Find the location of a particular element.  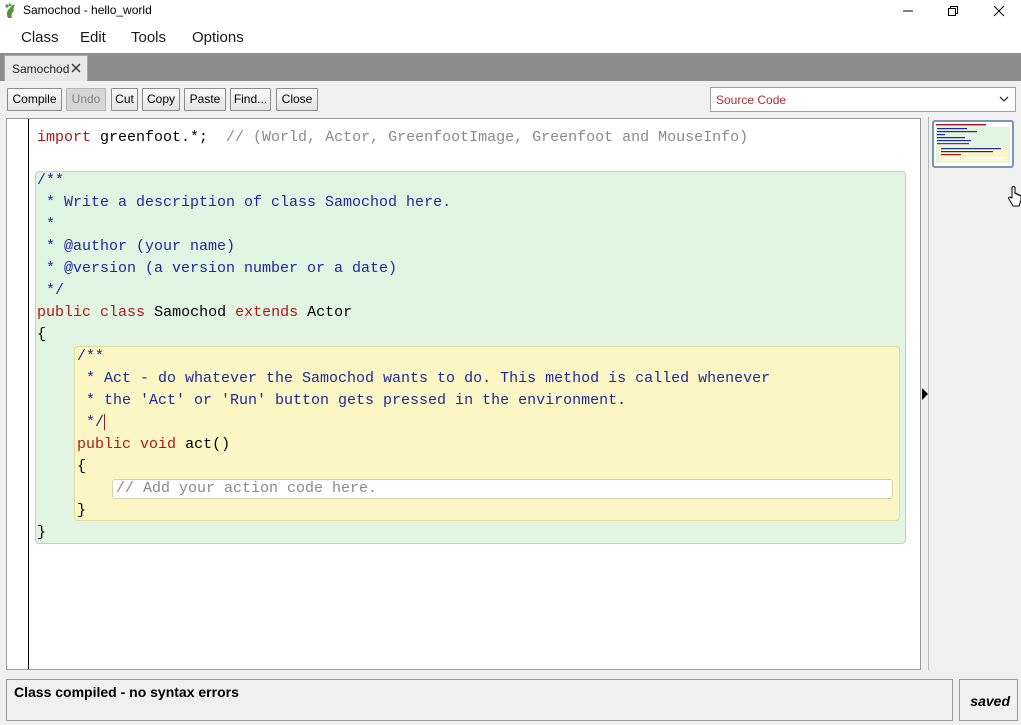

status-bar: Class compiled - no syntax errors is located at coordinates (479, 700).